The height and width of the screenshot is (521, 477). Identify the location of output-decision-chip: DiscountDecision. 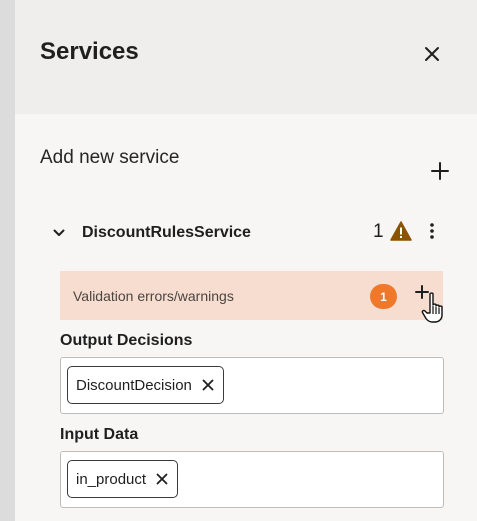
(145, 385).